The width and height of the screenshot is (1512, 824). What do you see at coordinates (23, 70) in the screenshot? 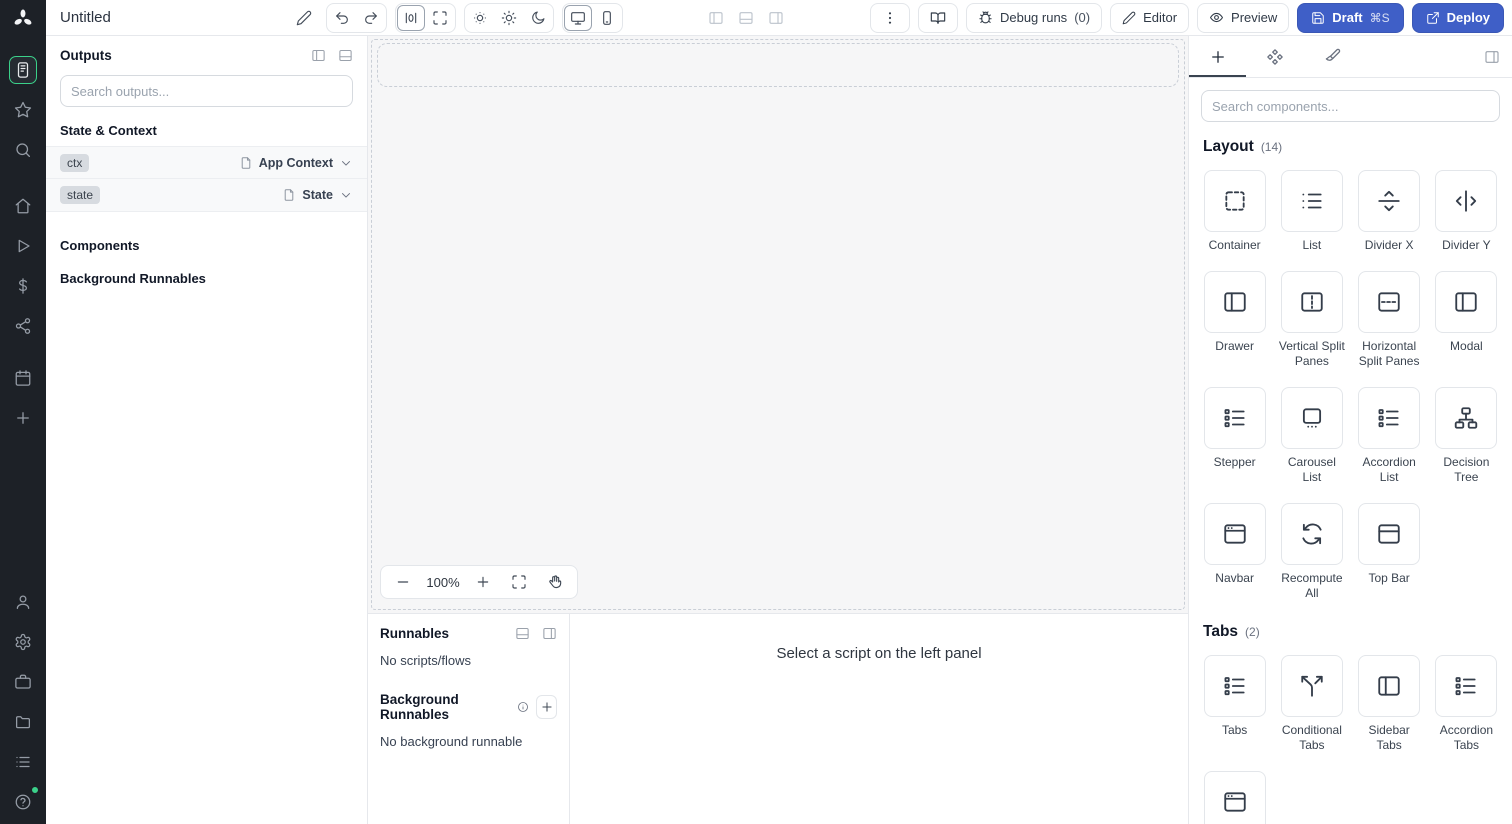
I see `apps-nav-icon` at bounding box center [23, 70].